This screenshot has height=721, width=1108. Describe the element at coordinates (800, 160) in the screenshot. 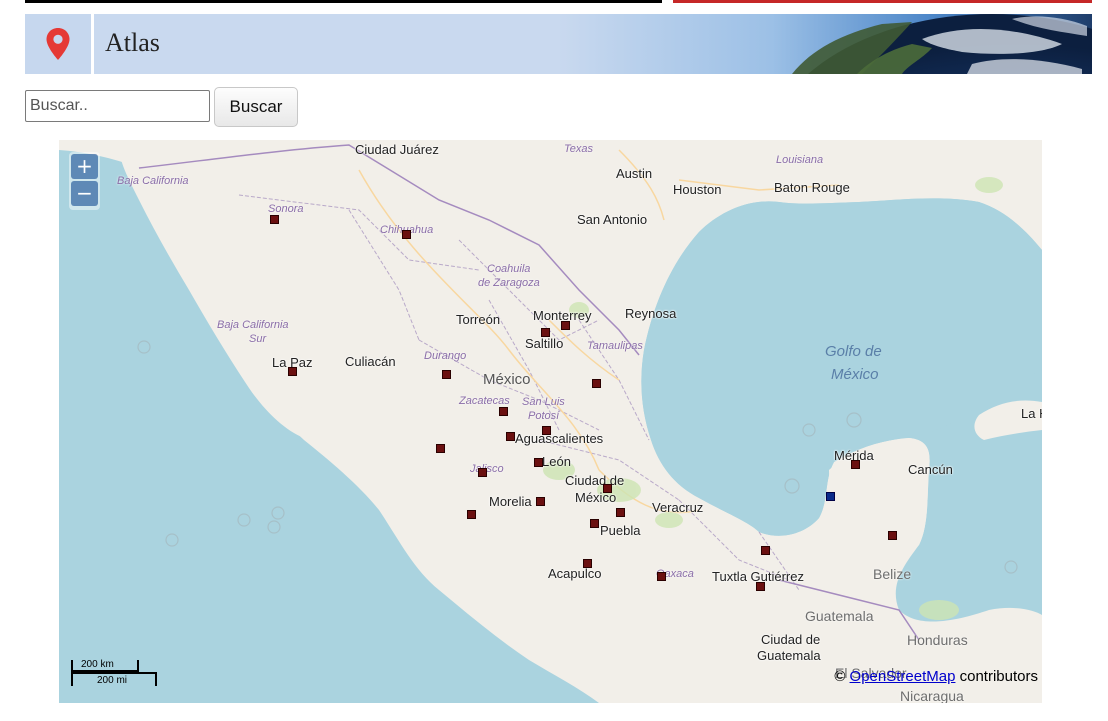

I see `map-label-louisiana: Louisiana` at that location.